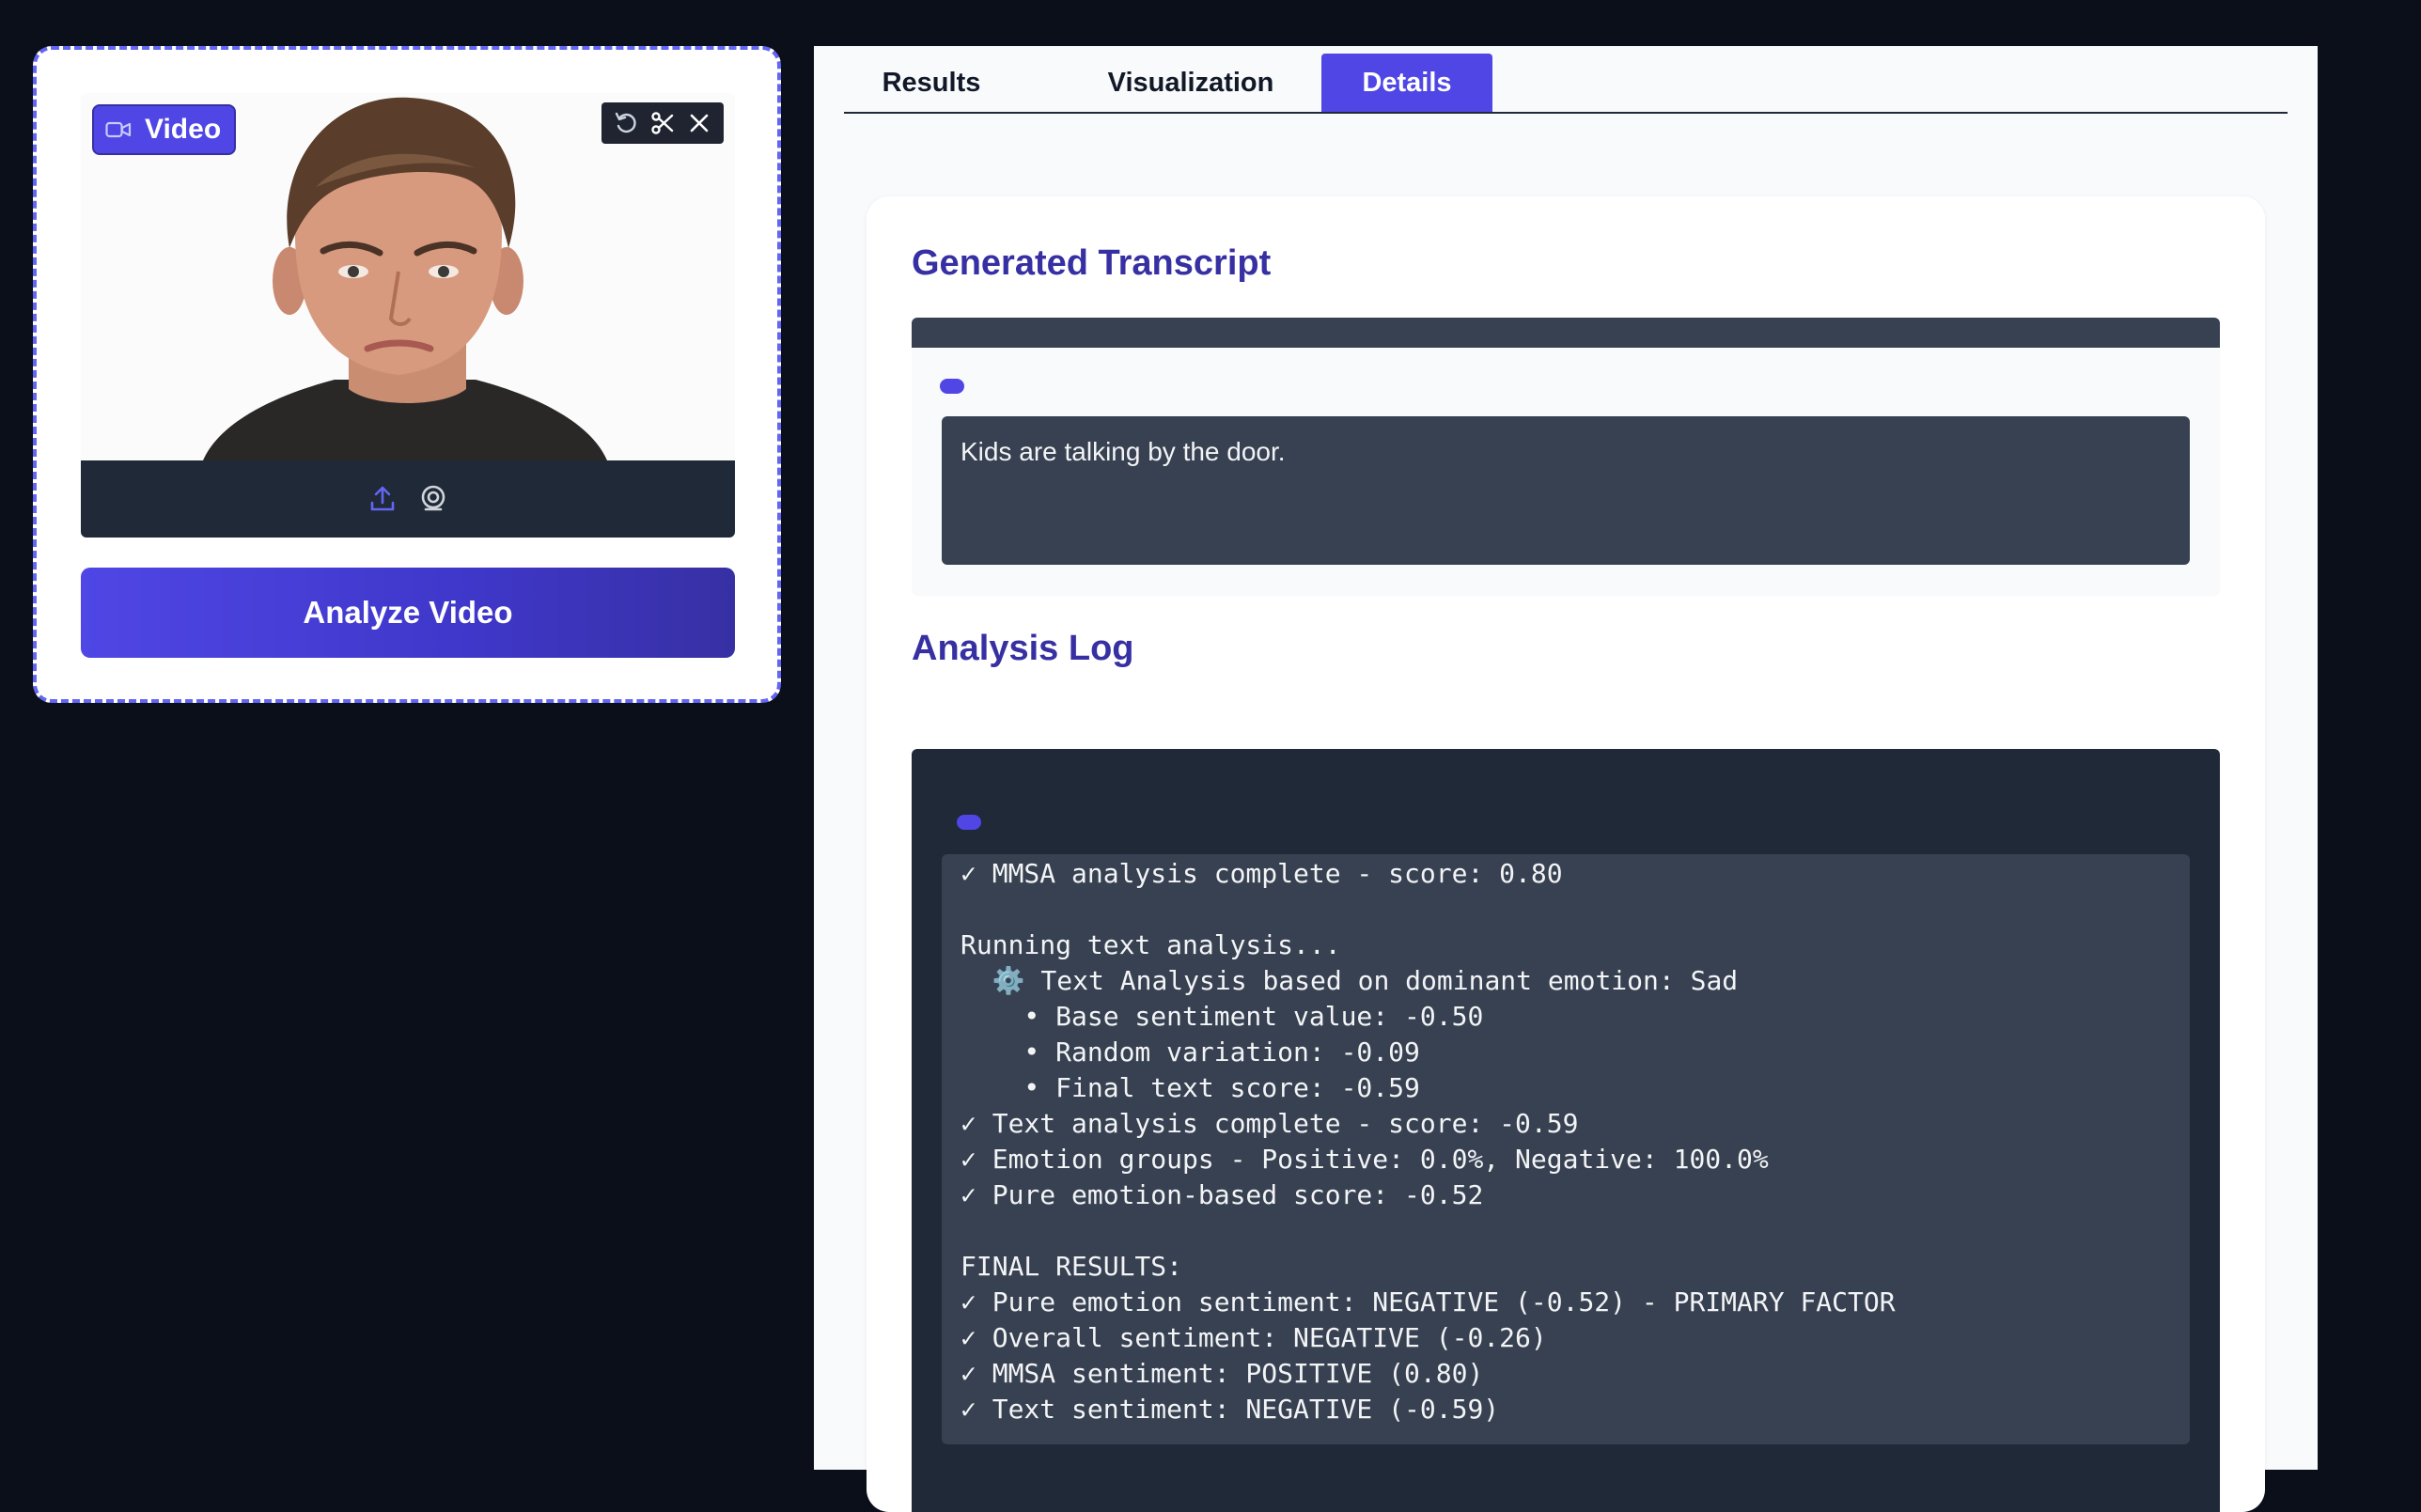  What do you see at coordinates (1222, 1016) in the screenshot?
I see `log-line: • Base sentiment value: -0.50` at bounding box center [1222, 1016].